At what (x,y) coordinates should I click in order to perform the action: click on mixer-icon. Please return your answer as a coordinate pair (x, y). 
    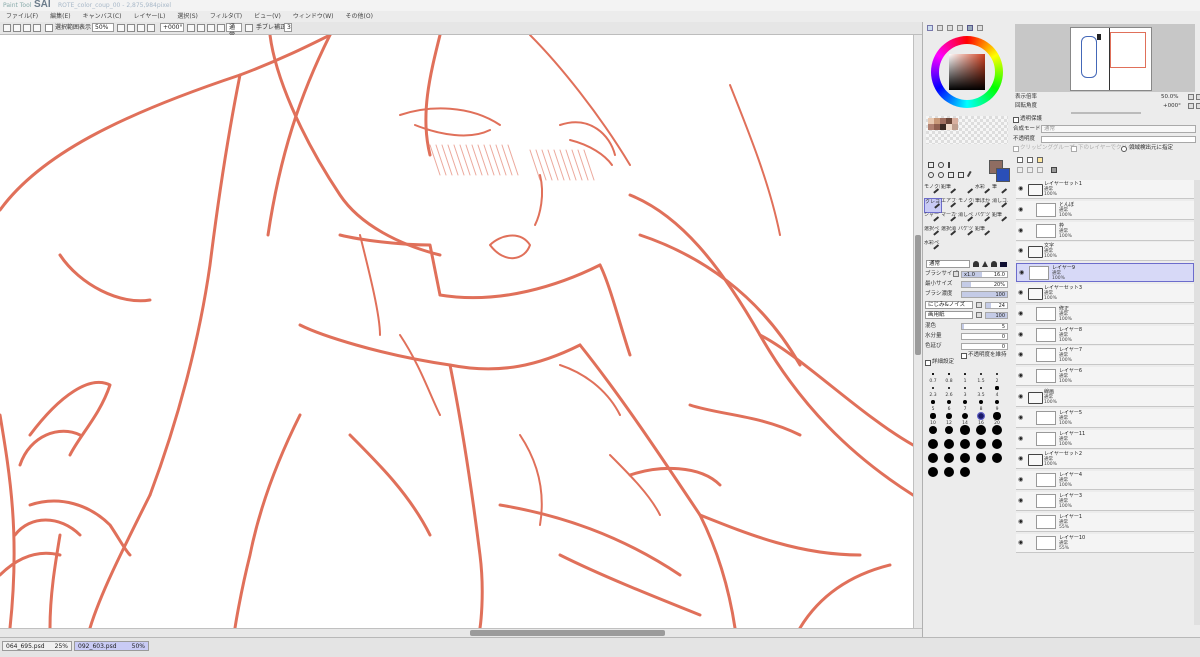
    Looking at the image, I should click on (960, 28).